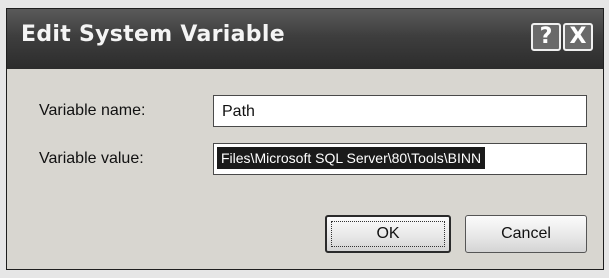 The image size is (609, 278). I want to click on variable-value-label: Variable value:, so click(91, 158).